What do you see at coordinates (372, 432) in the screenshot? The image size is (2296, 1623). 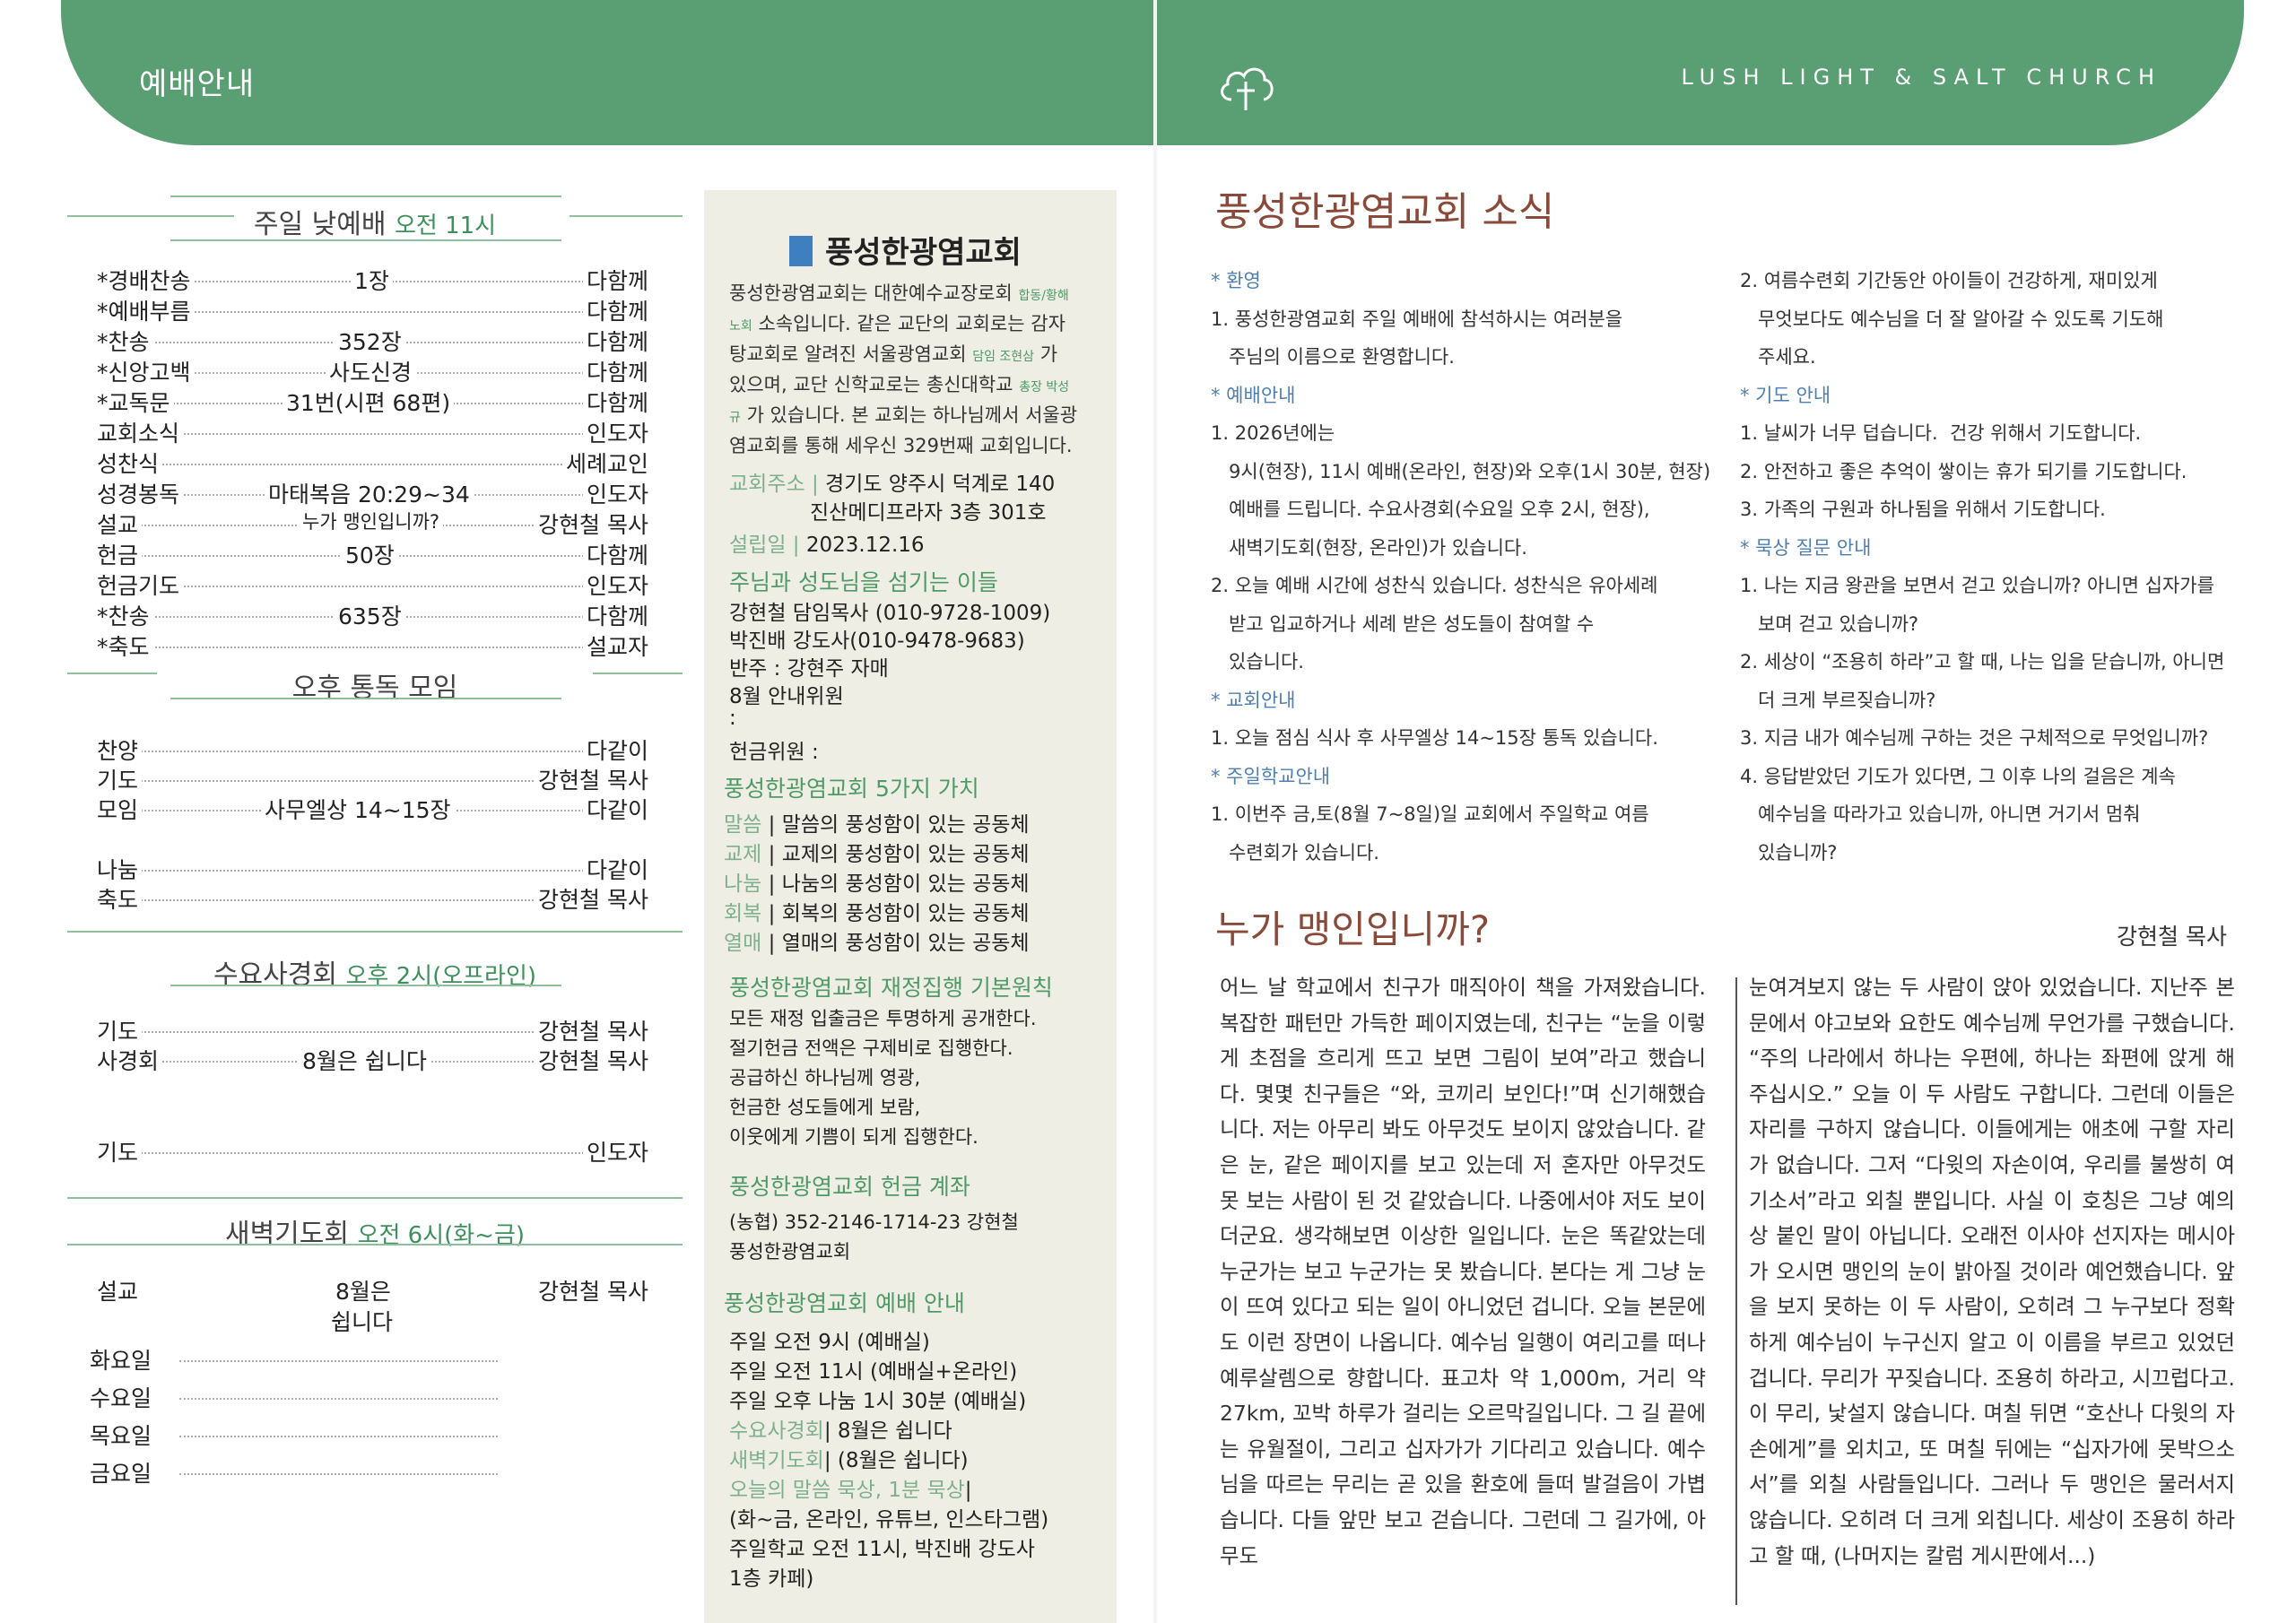 I see `order-row: 교회소식 인도자` at bounding box center [372, 432].